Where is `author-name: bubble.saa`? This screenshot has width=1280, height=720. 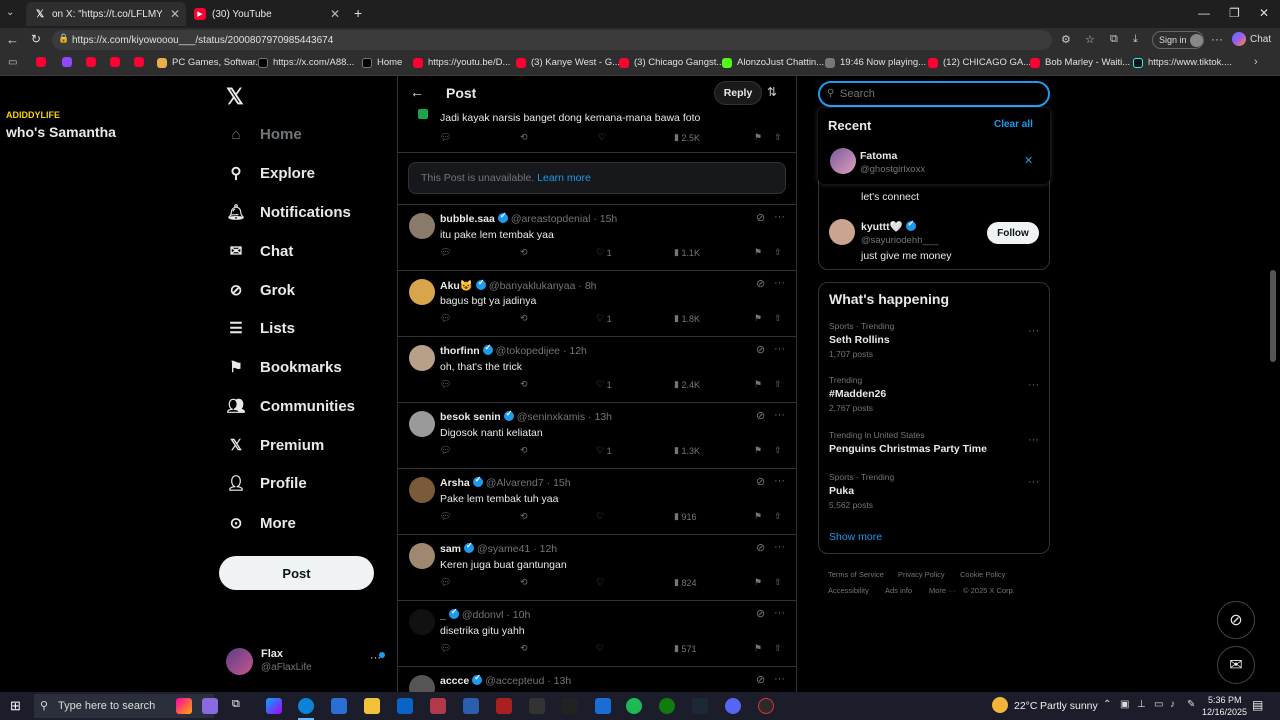 author-name: bubble.saa is located at coordinates (467, 219).